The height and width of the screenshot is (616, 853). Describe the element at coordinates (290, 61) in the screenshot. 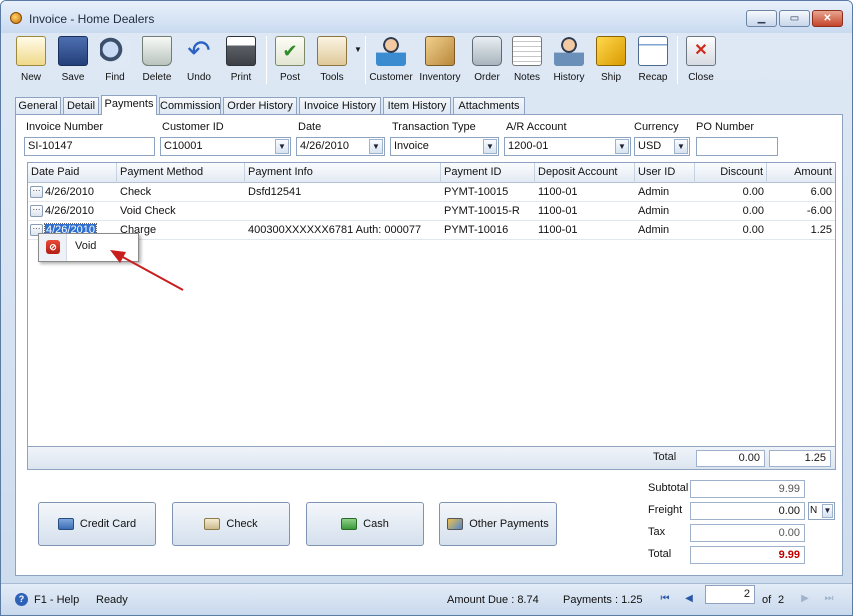

I see `post-button: ✔ Post` at that location.